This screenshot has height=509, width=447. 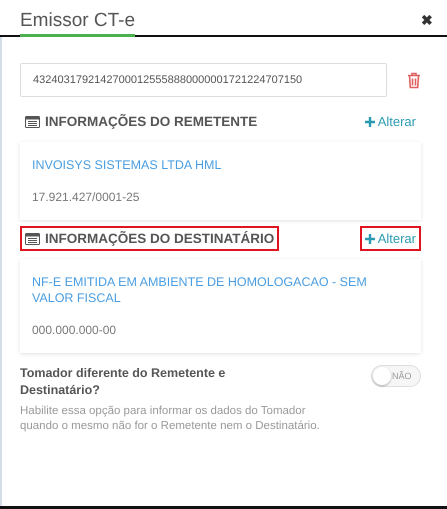 What do you see at coordinates (127, 165) in the screenshot?
I see `party-name: INVOISYS SISTEMAS LTDA HML` at bounding box center [127, 165].